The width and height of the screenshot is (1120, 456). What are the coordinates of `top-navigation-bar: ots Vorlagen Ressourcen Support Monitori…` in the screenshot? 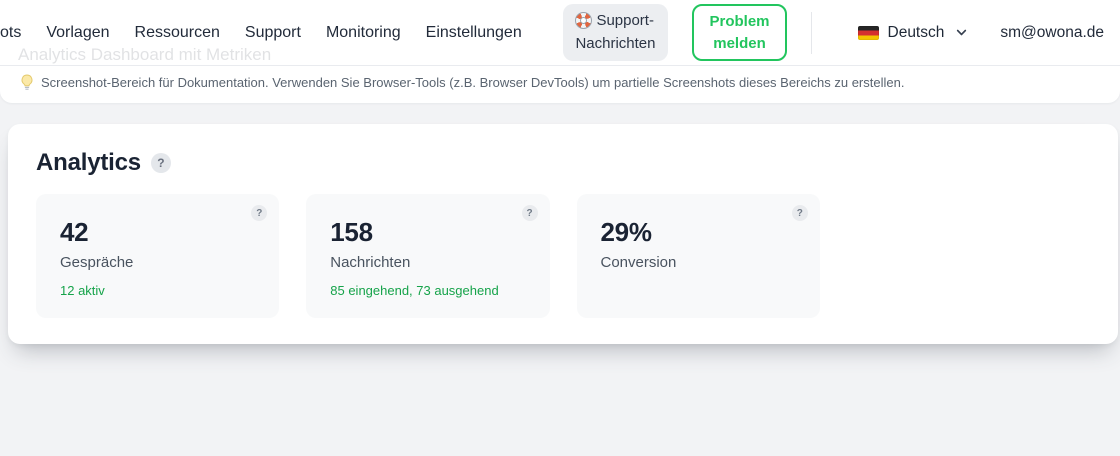 It's located at (560, 33).